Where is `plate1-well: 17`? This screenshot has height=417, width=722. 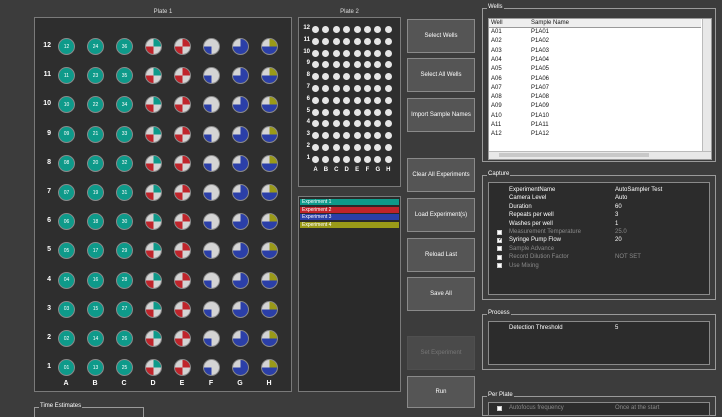 plate1-well: 17 is located at coordinates (95, 251).